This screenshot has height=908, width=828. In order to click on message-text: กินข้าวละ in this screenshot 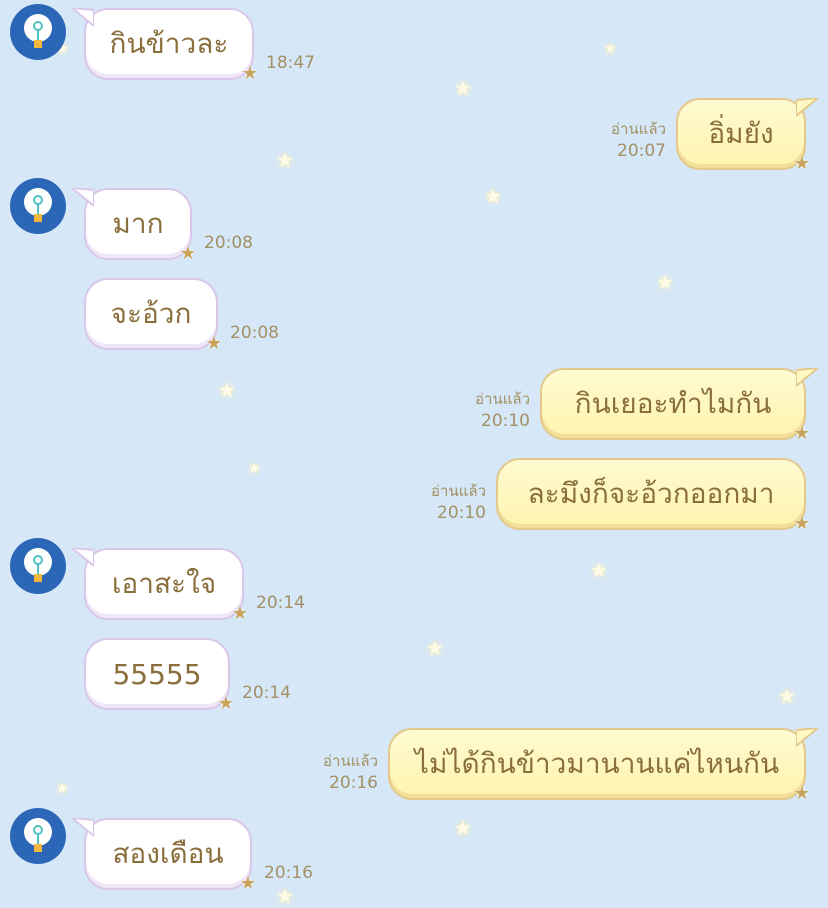, I will do `click(169, 43)`.